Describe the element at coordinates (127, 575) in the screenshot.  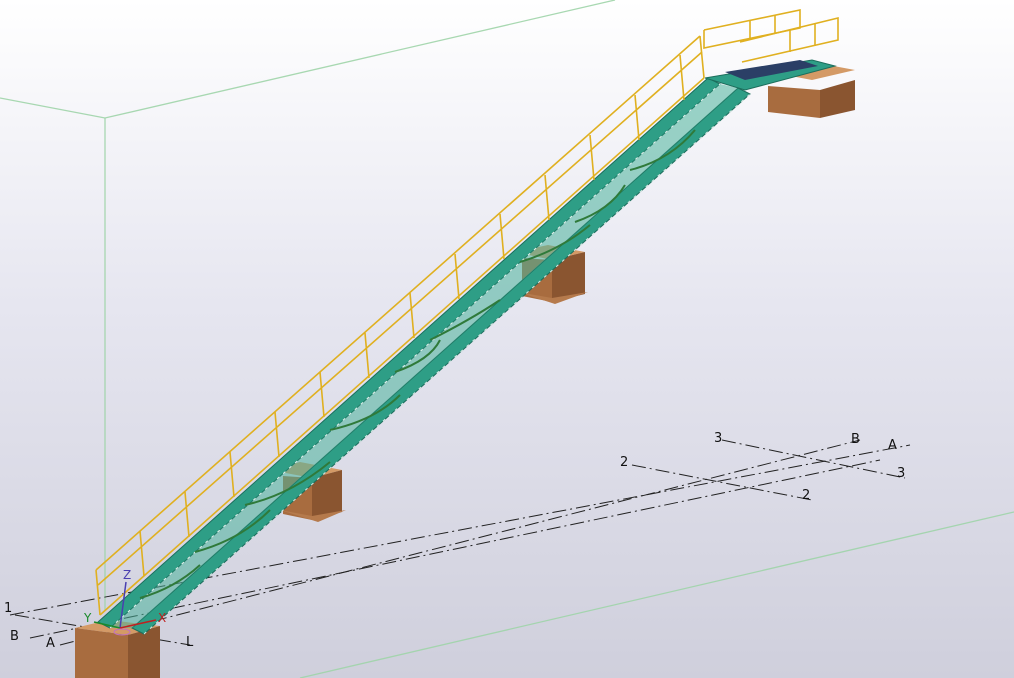
I see `axis-label-z: Z` at that location.